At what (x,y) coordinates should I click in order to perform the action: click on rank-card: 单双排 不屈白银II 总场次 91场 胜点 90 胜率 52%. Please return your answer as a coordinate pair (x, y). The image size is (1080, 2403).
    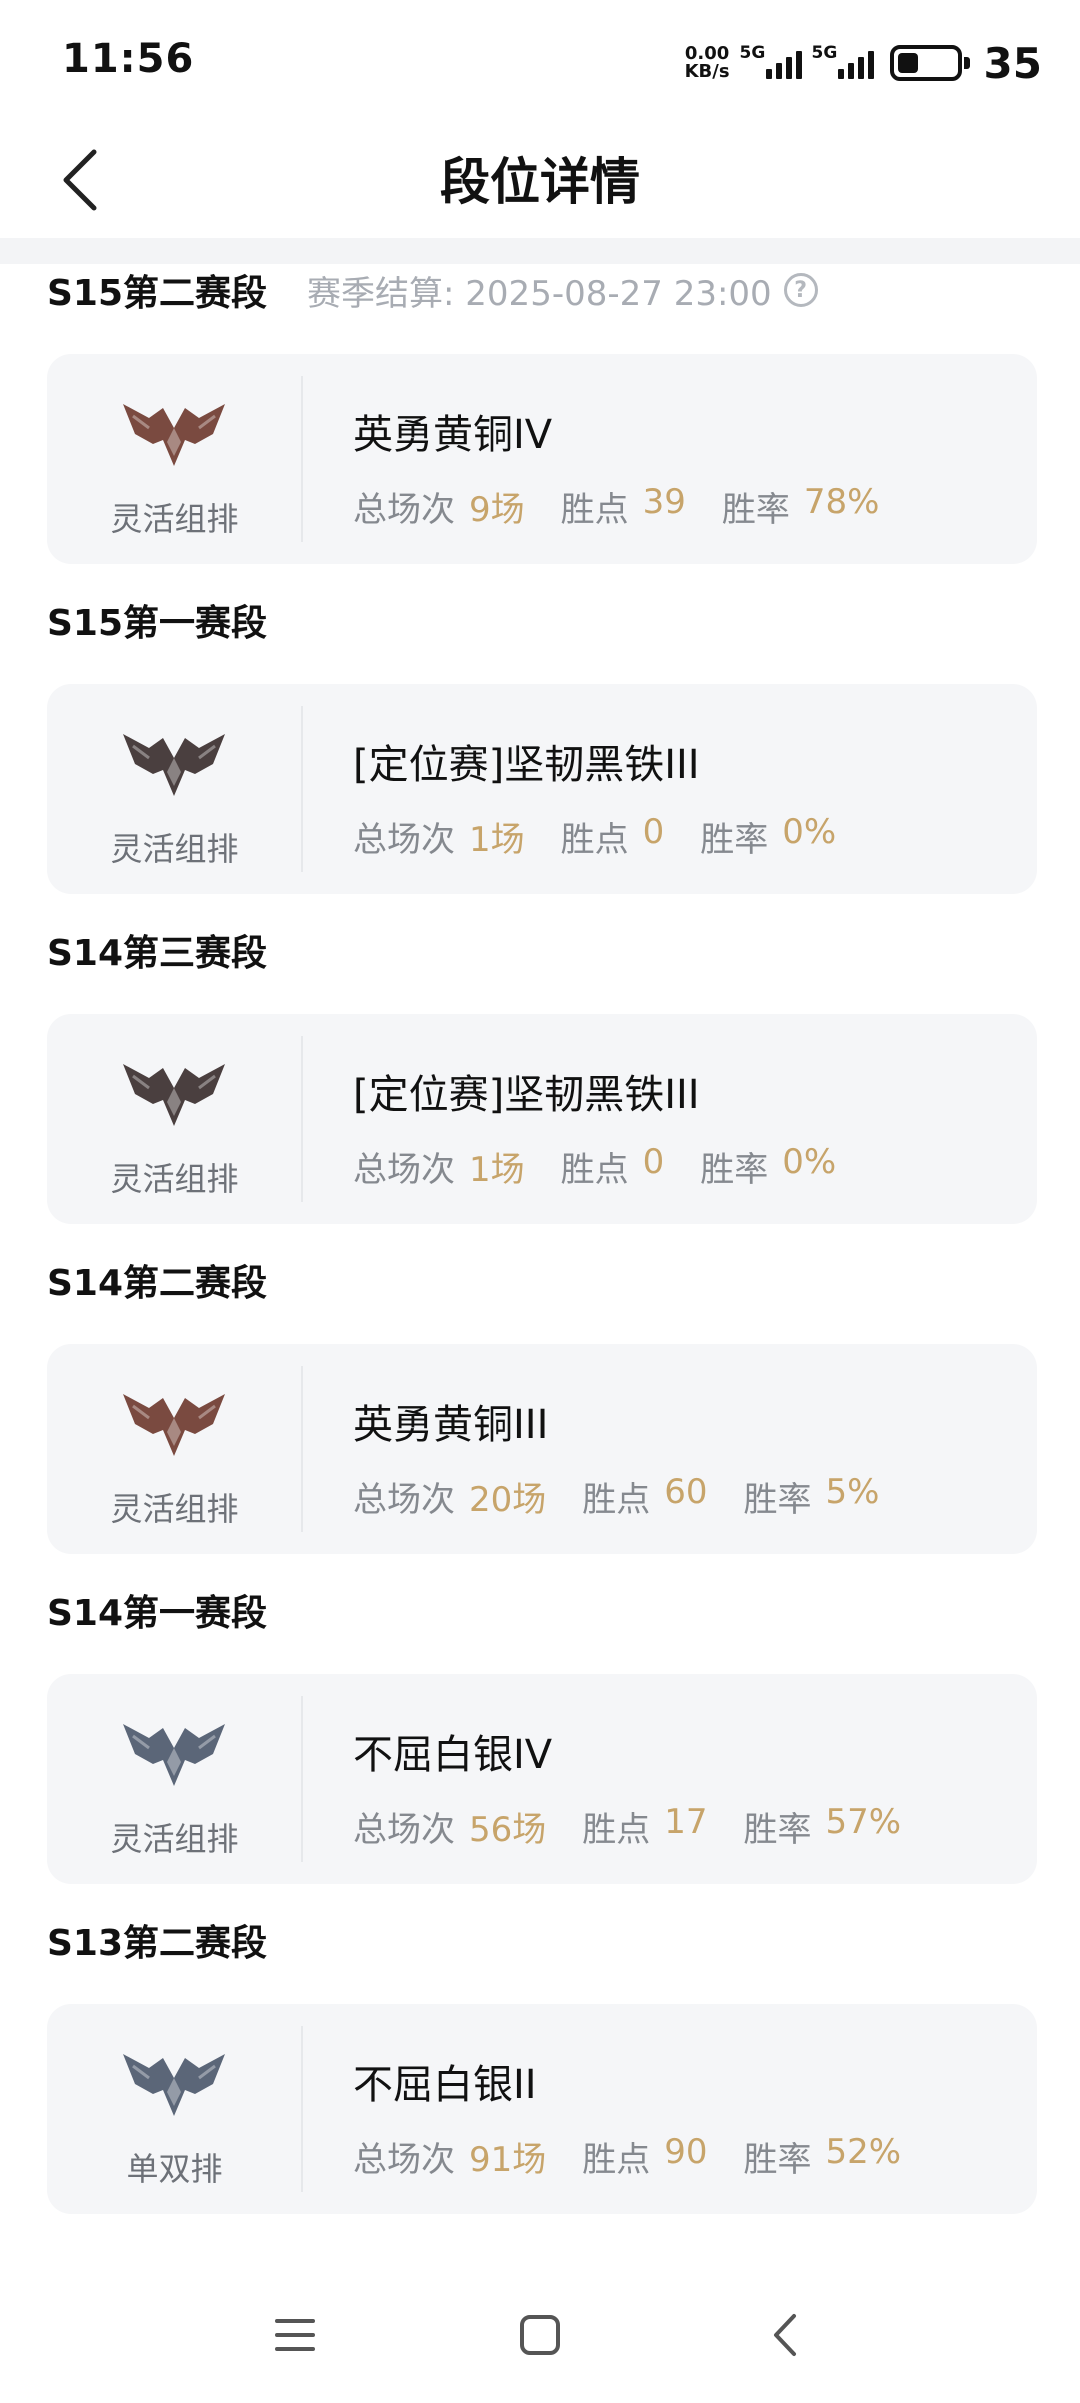
    Looking at the image, I should click on (542, 2109).